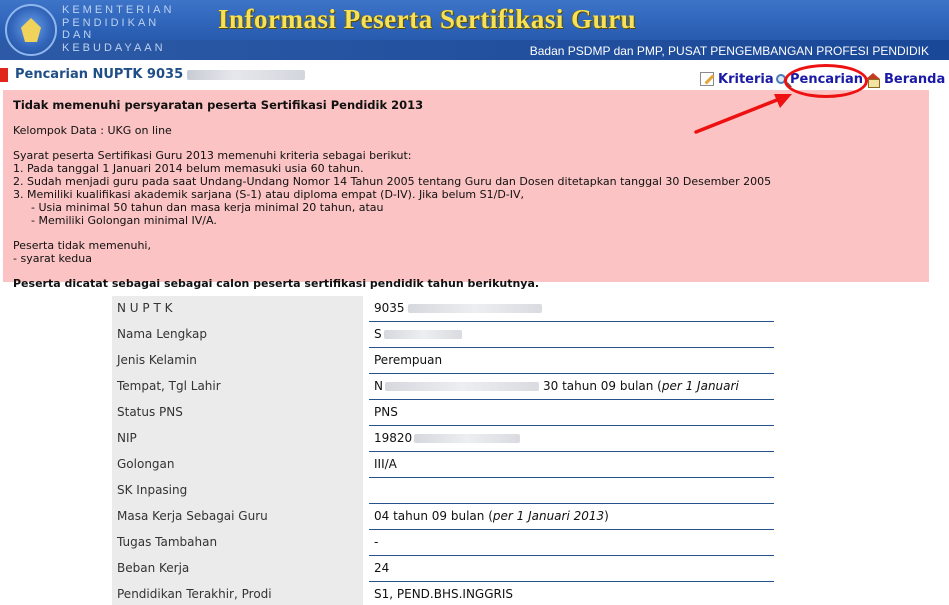 Image resolution: width=949 pixels, height=605 pixels. I want to click on detail-label: NIP, so click(237, 439).